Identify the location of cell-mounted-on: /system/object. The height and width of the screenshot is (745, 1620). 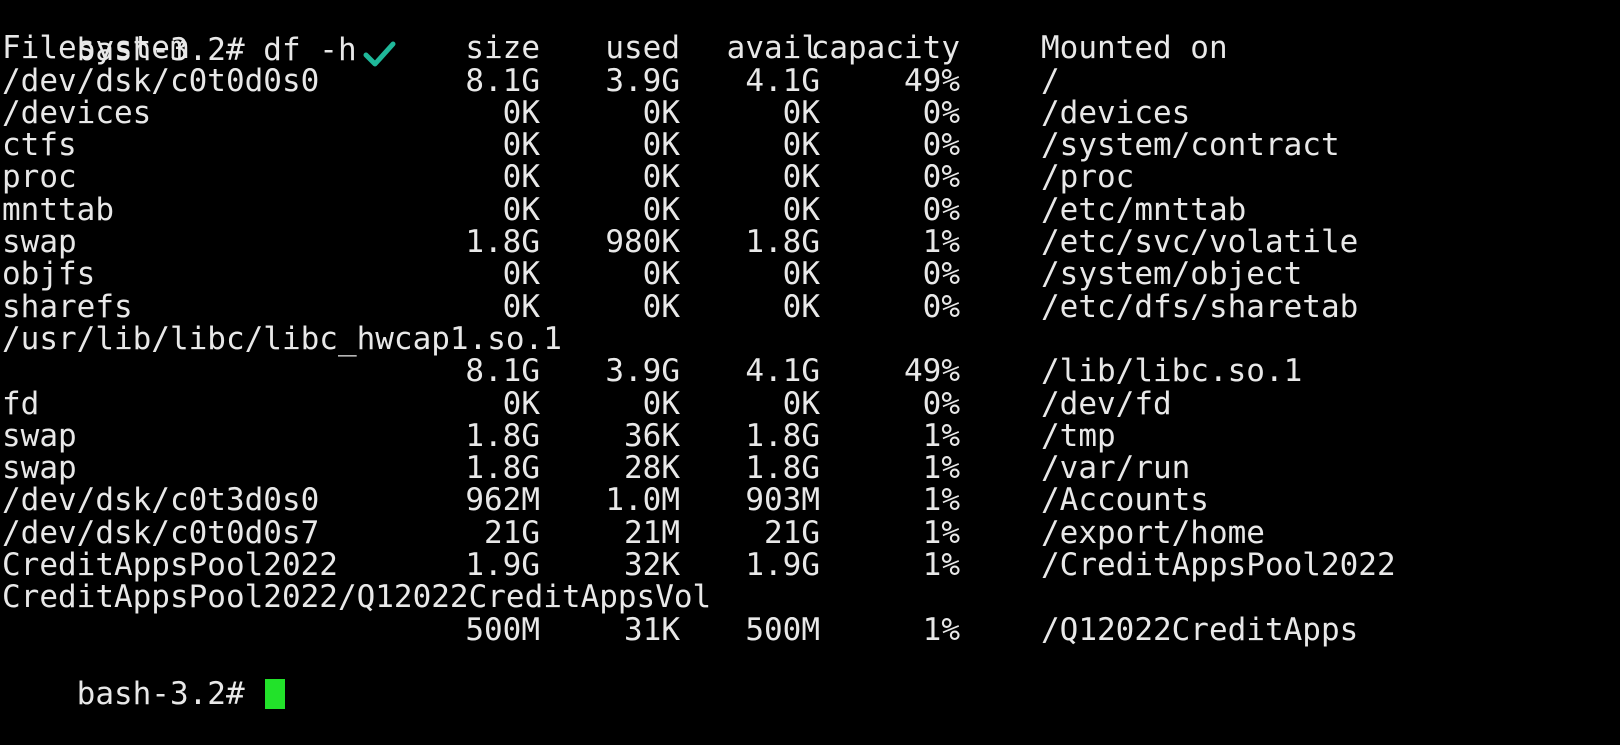
(1172, 274).